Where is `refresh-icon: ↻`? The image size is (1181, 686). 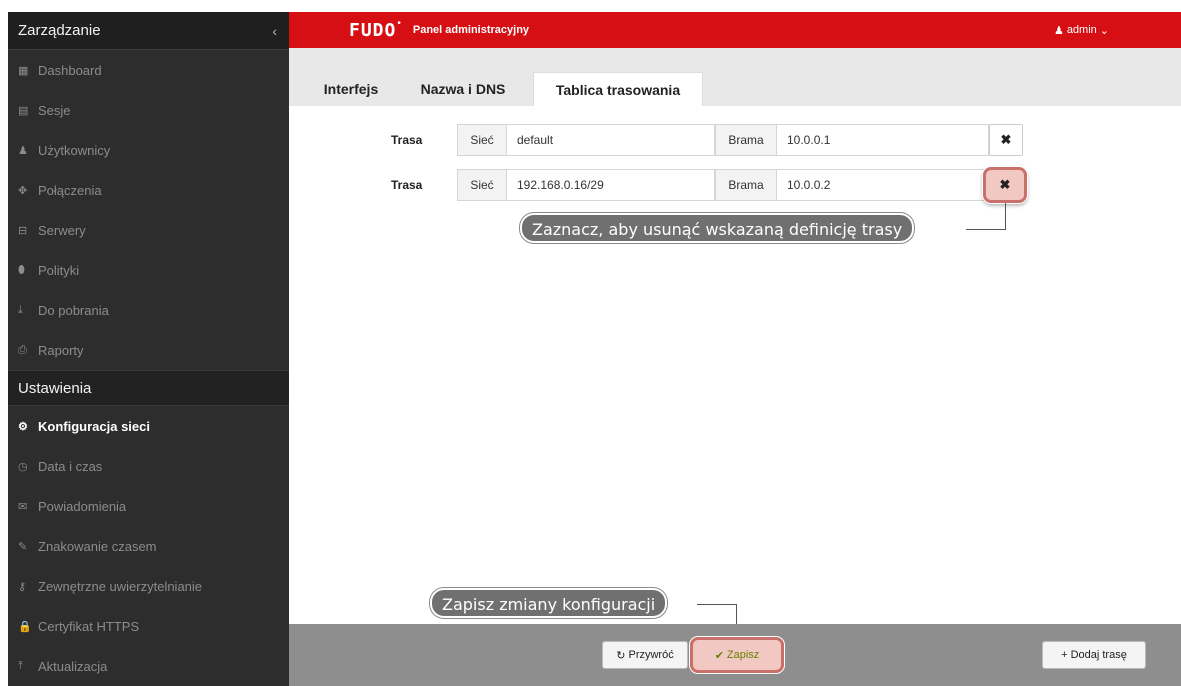 refresh-icon: ↻ is located at coordinates (621, 655).